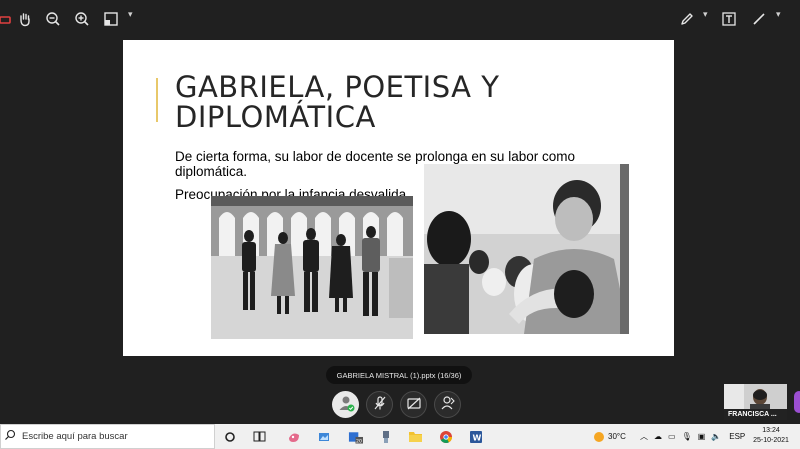 The height and width of the screenshot is (449, 800). I want to click on slide-title: GABRIELA, POETISA Y DIPLOMÁTICA, so click(410, 102).